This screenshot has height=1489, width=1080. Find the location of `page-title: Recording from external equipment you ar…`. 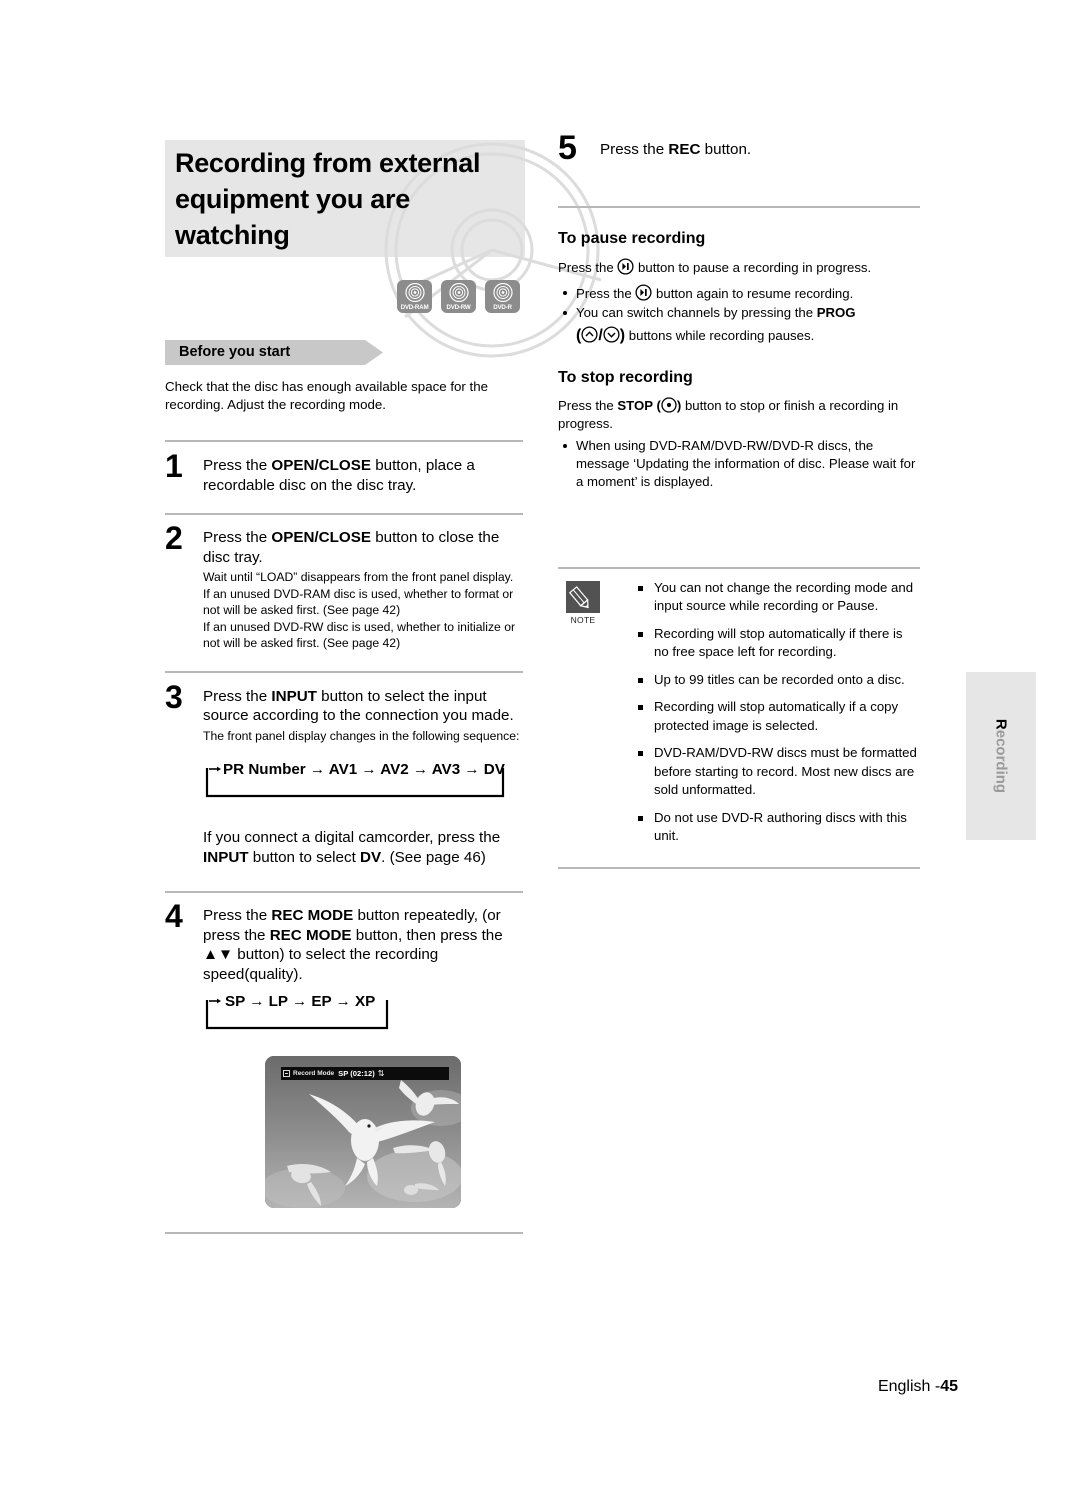

page-title: Recording from external equipment you ar… is located at coordinates (345, 199).